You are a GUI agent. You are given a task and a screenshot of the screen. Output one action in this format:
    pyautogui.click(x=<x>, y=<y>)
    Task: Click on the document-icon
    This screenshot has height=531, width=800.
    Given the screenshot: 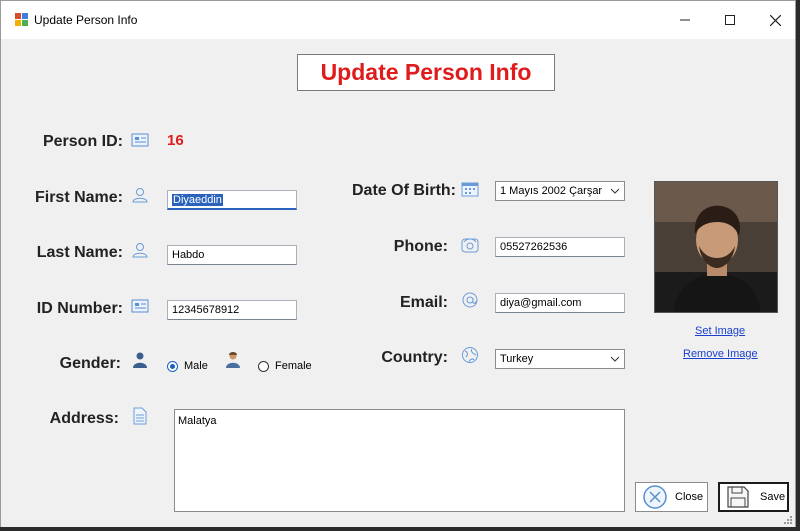 What is the action you would take?
    pyautogui.click(x=140, y=416)
    